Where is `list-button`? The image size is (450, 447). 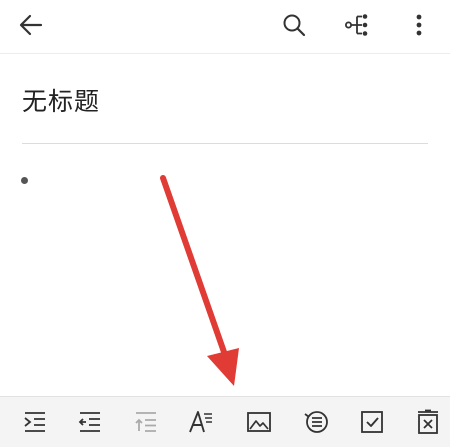
list-button is located at coordinates (316, 422).